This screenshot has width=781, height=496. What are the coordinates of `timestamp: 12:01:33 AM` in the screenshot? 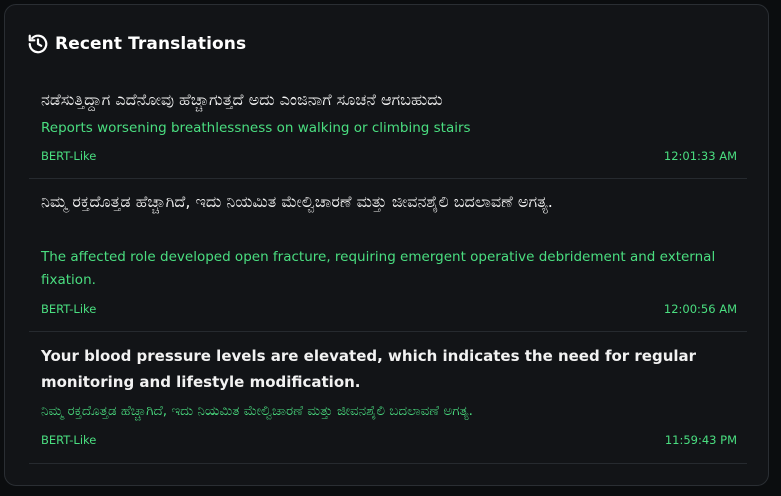 It's located at (700, 156).